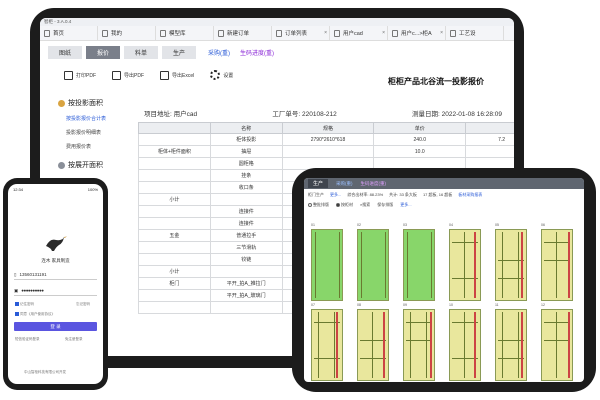  What do you see at coordinates (543, 305) in the screenshot?
I see `thumbnail-label: 12` at bounding box center [543, 305].